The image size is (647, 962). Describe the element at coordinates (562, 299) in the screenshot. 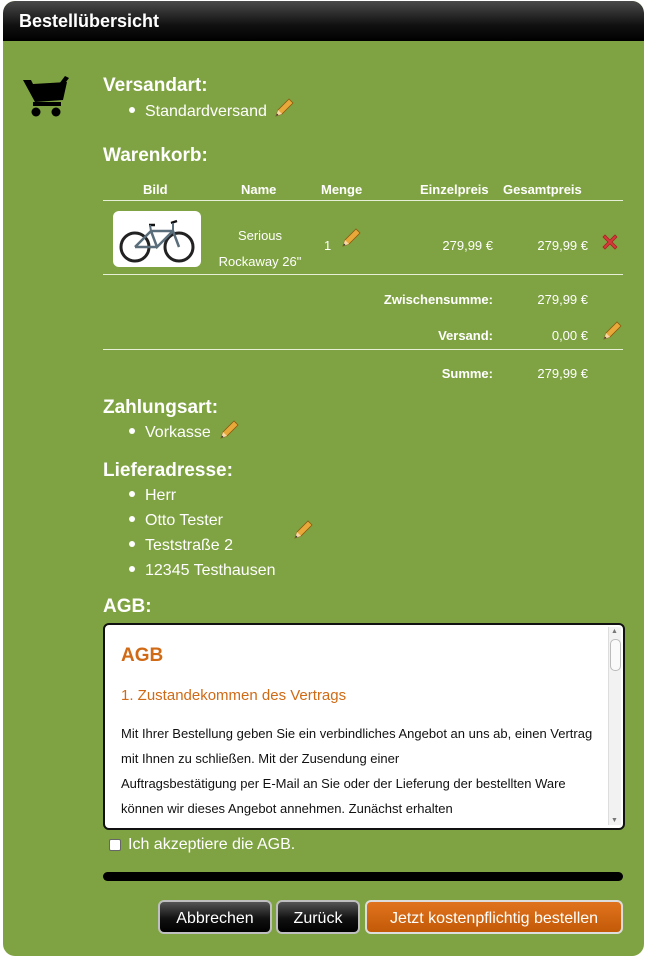

I see `subtotal-value: 279,99 €` at that location.